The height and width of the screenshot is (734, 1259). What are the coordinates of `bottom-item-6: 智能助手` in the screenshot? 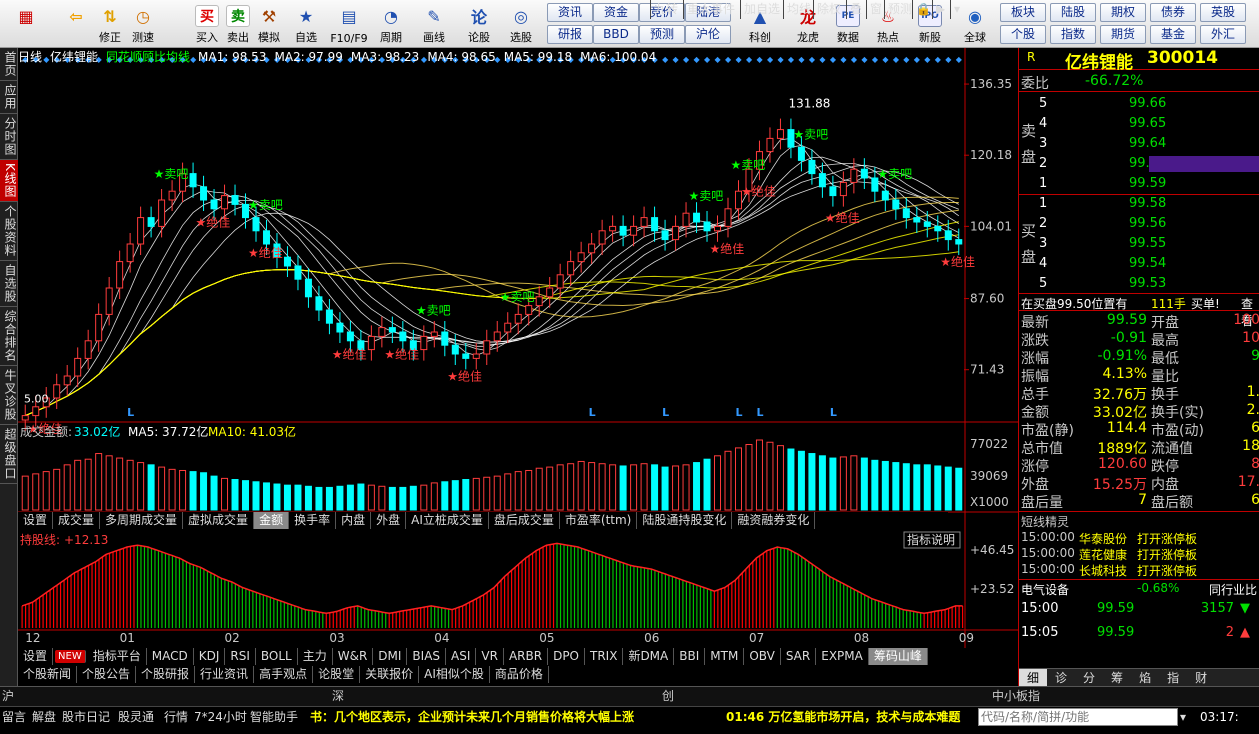 It's located at (274, 717).